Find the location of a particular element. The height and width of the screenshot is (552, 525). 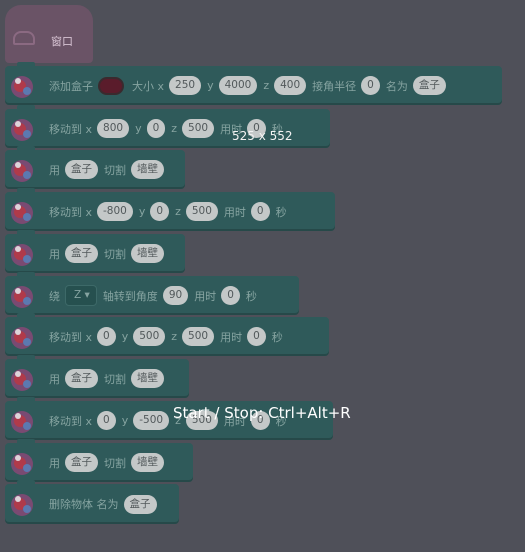

size-y-input: 4000 is located at coordinates (238, 85).